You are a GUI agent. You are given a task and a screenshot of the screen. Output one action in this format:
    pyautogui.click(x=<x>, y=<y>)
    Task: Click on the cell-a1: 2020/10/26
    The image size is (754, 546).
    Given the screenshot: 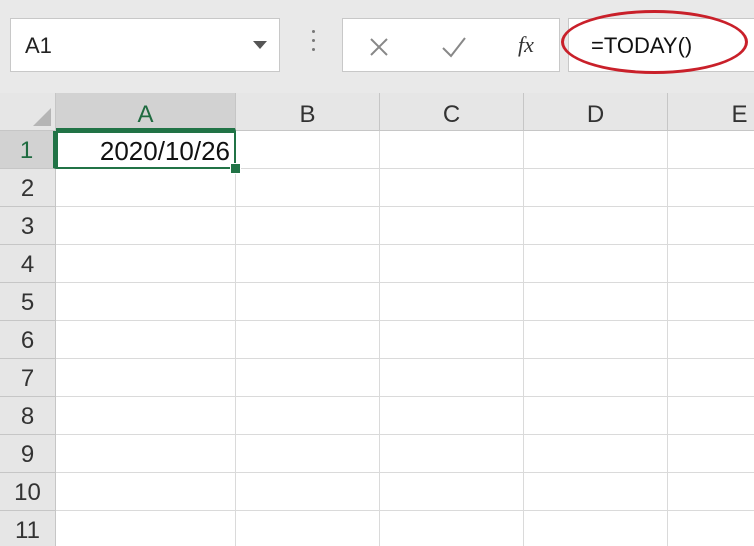 What is the action you would take?
    pyautogui.click(x=146, y=150)
    